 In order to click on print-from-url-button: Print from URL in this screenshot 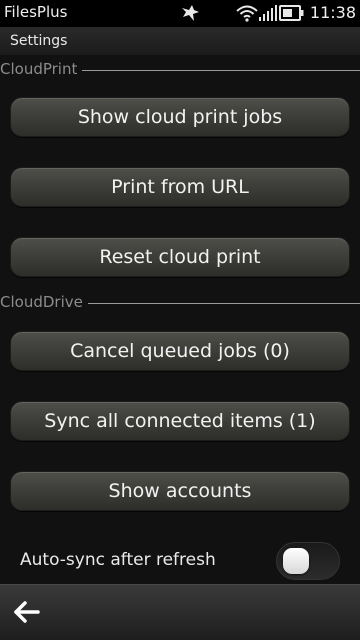, I will do `click(180, 187)`.